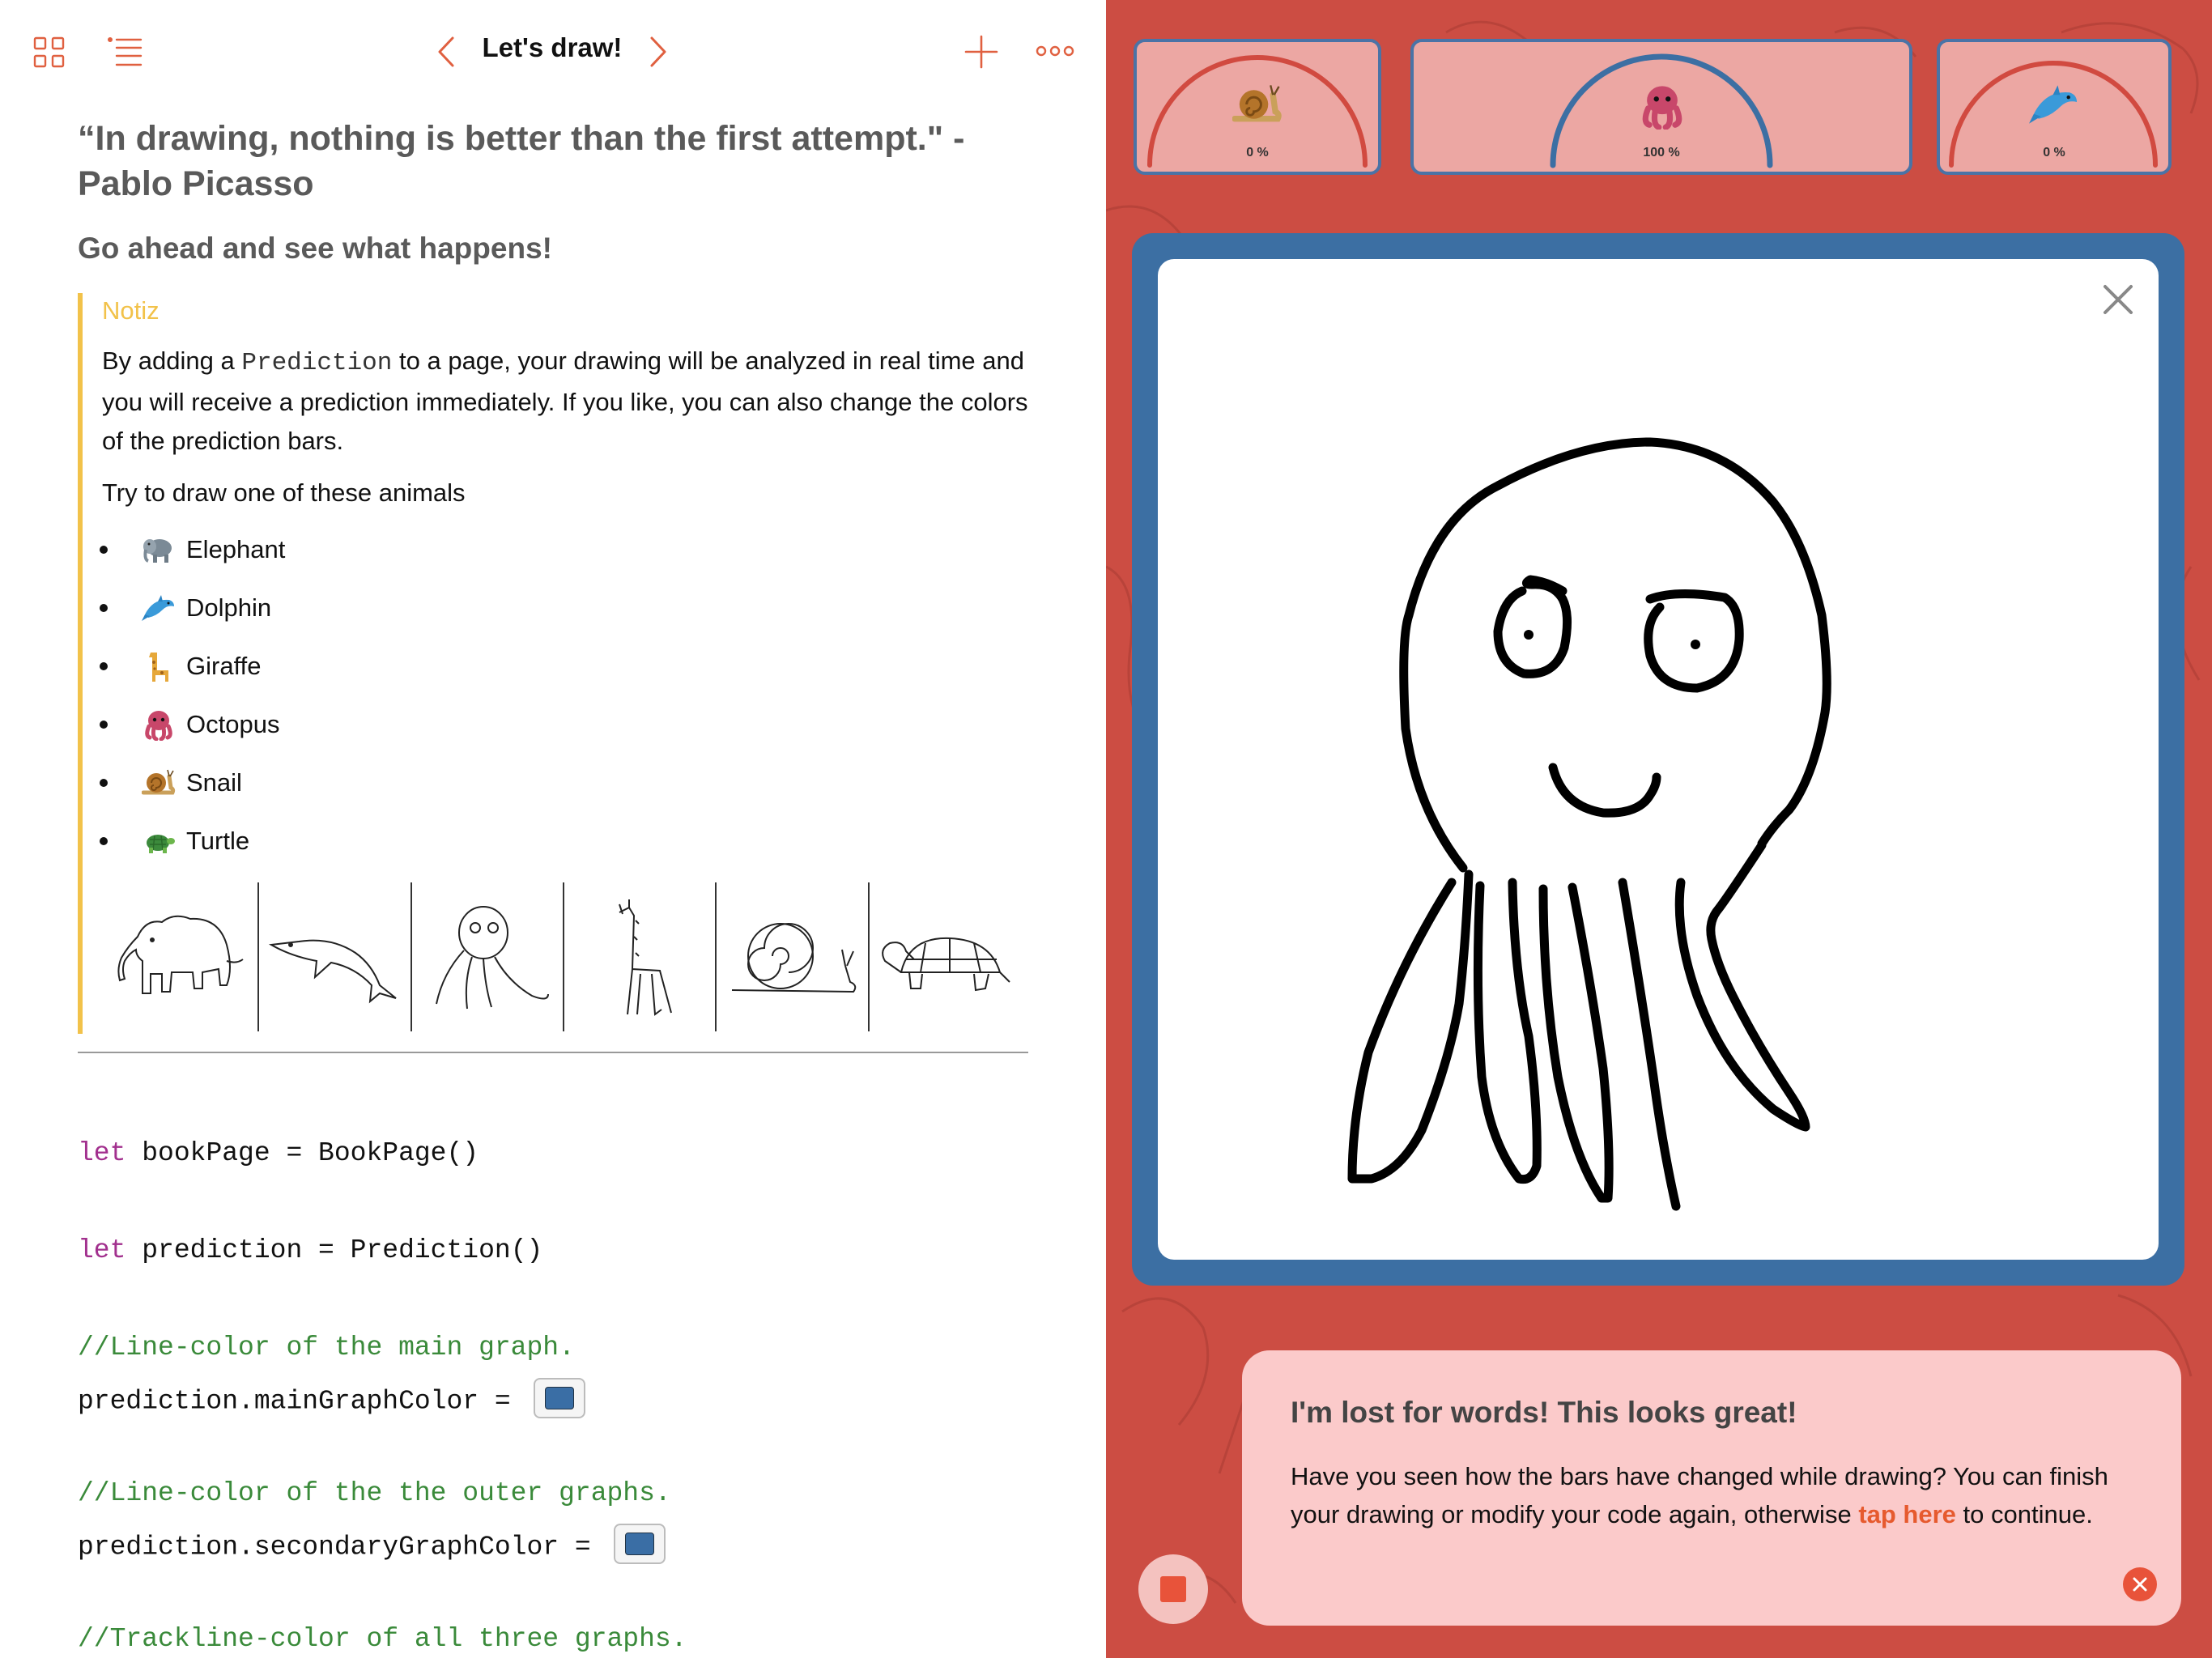 The image size is (2212, 1658). What do you see at coordinates (2140, 1584) in the screenshot?
I see `close-hint-icon` at bounding box center [2140, 1584].